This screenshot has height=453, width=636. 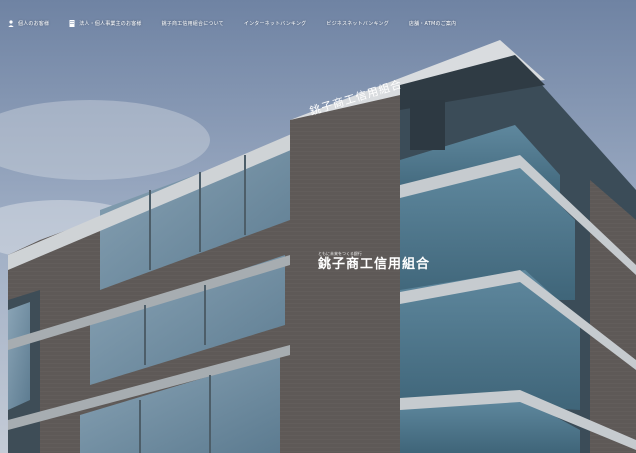 I want to click on nav-item-personal: 個人のお客様, so click(x=29, y=23).